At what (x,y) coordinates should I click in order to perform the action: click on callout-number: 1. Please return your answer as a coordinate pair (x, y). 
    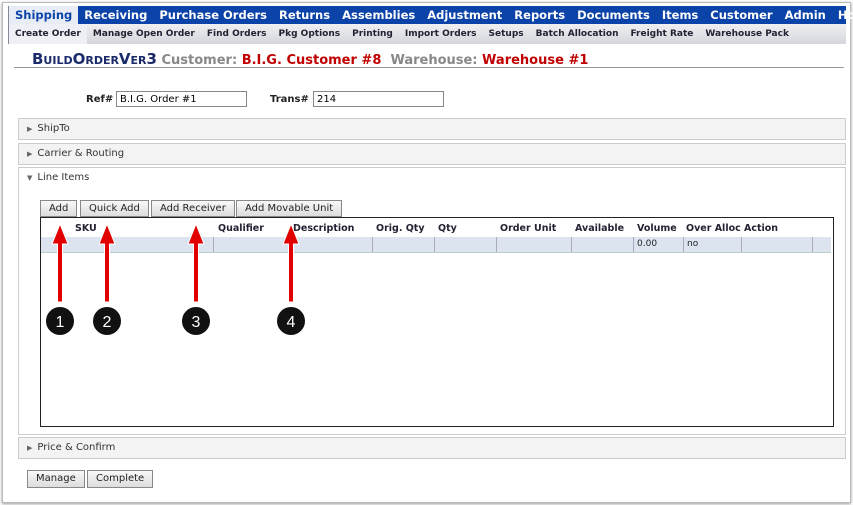
    Looking at the image, I should click on (60, 322).